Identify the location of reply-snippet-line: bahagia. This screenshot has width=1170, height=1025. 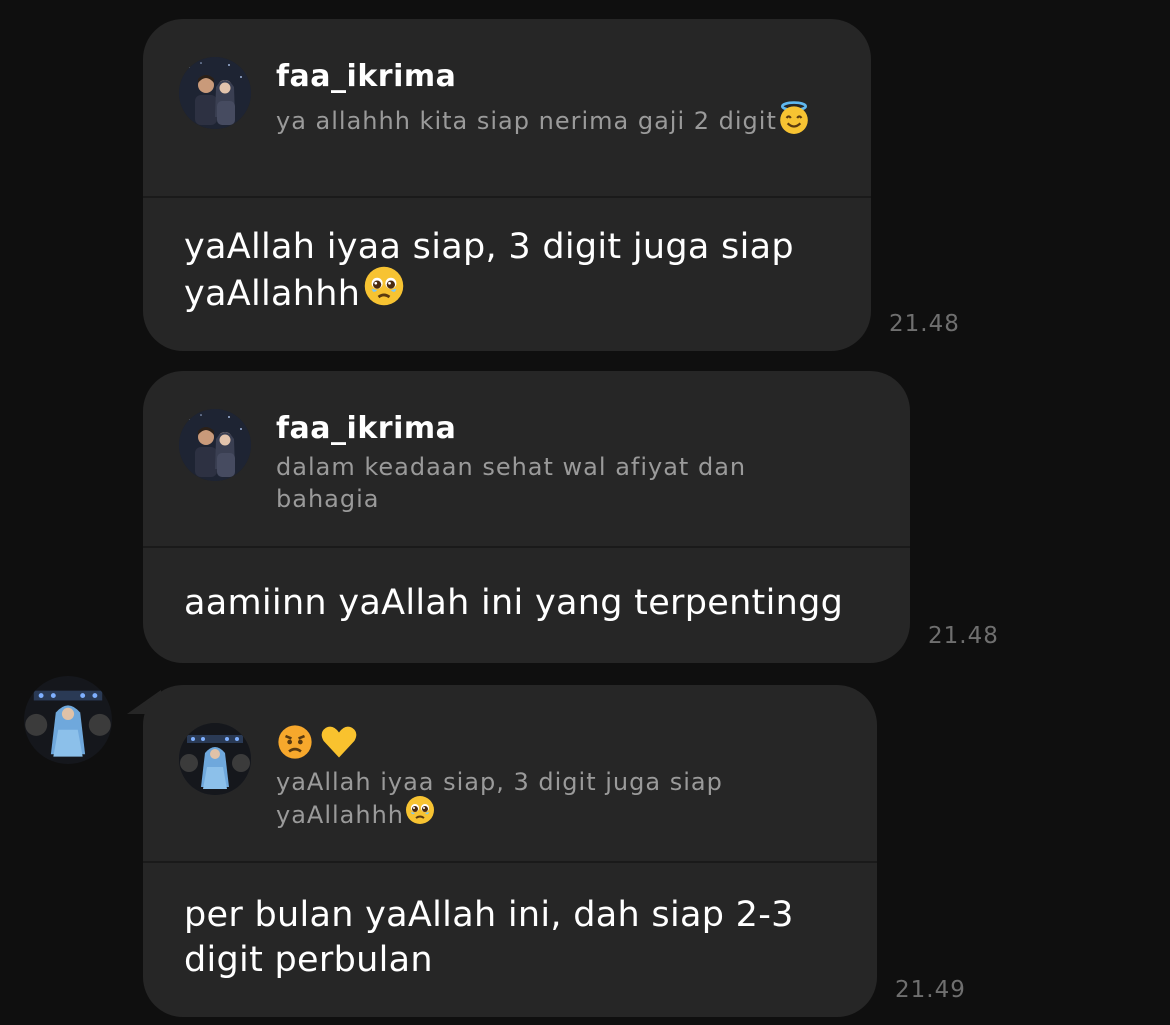
(328, 499).